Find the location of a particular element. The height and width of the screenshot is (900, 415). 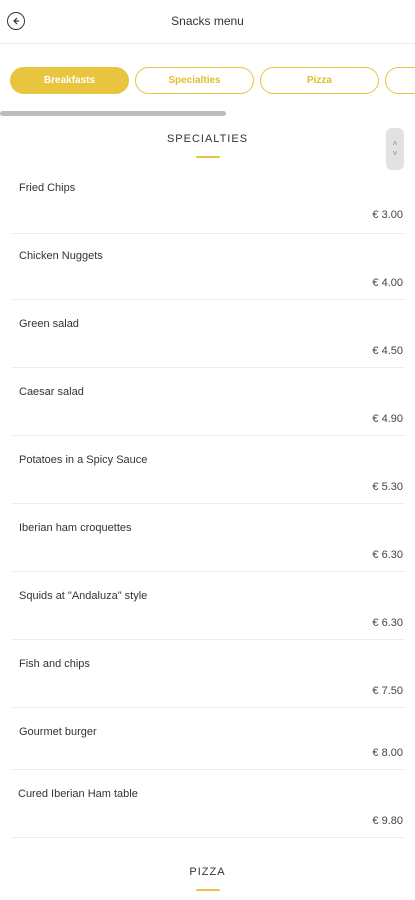

list-item: Potatoes in a Spicy Sauce € 5.30 is located at coordinates (208, 479).